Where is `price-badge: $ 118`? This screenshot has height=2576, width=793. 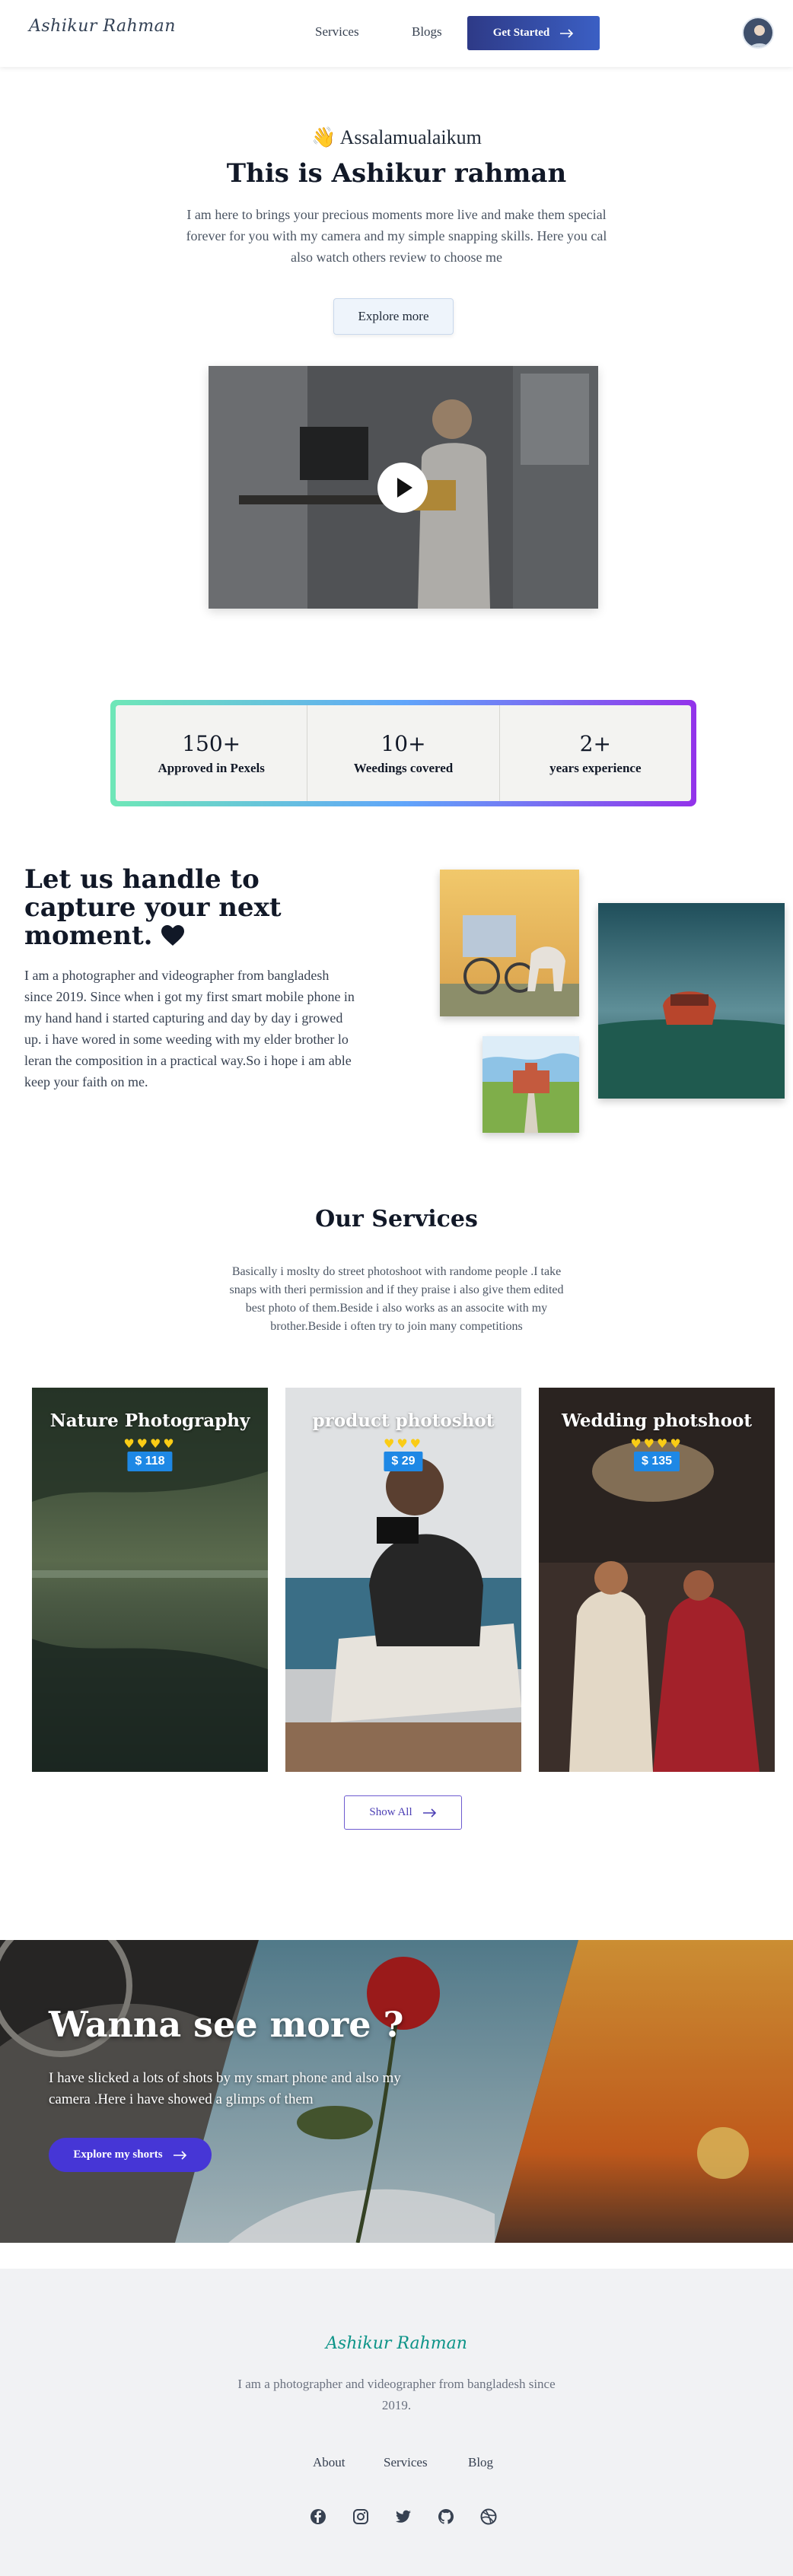
price-badge: $ 118 is located at coordinates (150, 1461).